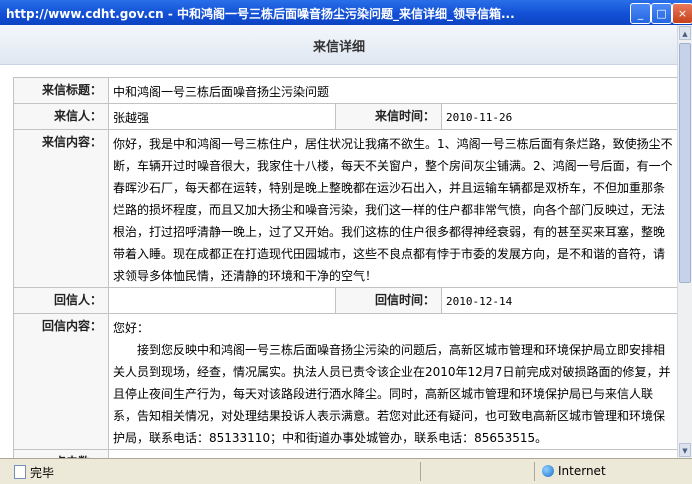  Describe the element at coordinates (61, 116) in the screenshot. I see `sender-label: 来信人：` at that location.